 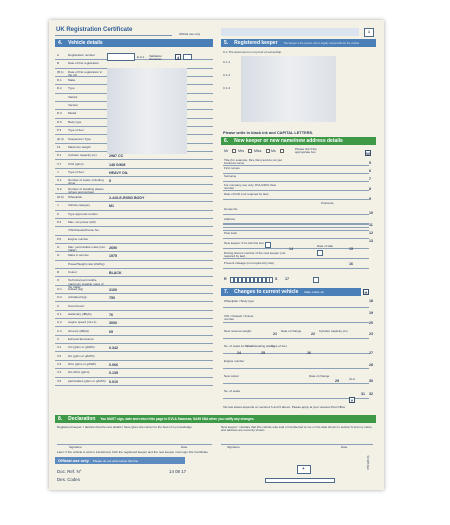 I want to click on validation-character-value: 4, so click(x=178, y=57).